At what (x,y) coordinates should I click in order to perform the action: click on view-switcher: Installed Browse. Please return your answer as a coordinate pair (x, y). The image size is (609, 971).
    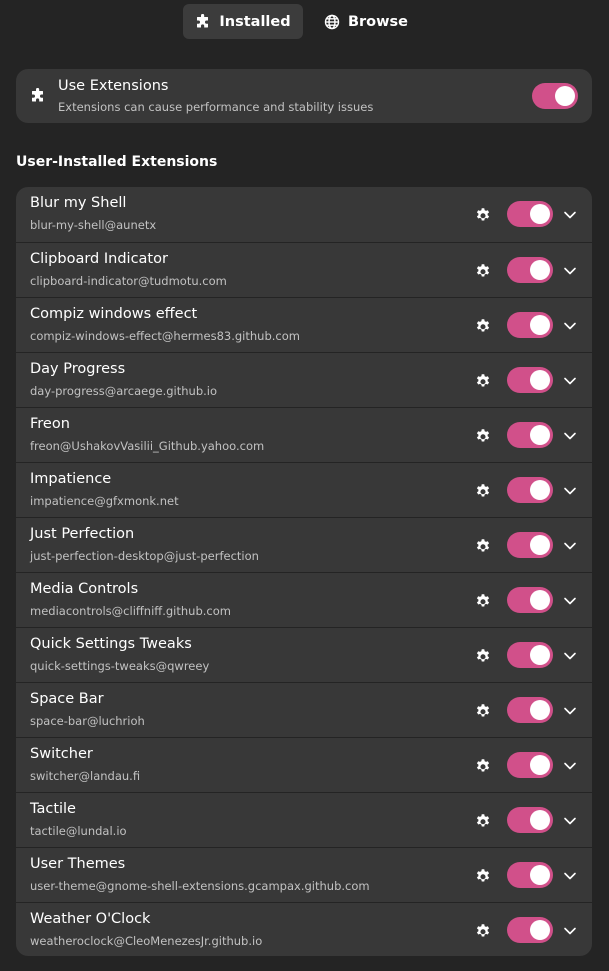
    Looking at the image, I should click on (304, 21).